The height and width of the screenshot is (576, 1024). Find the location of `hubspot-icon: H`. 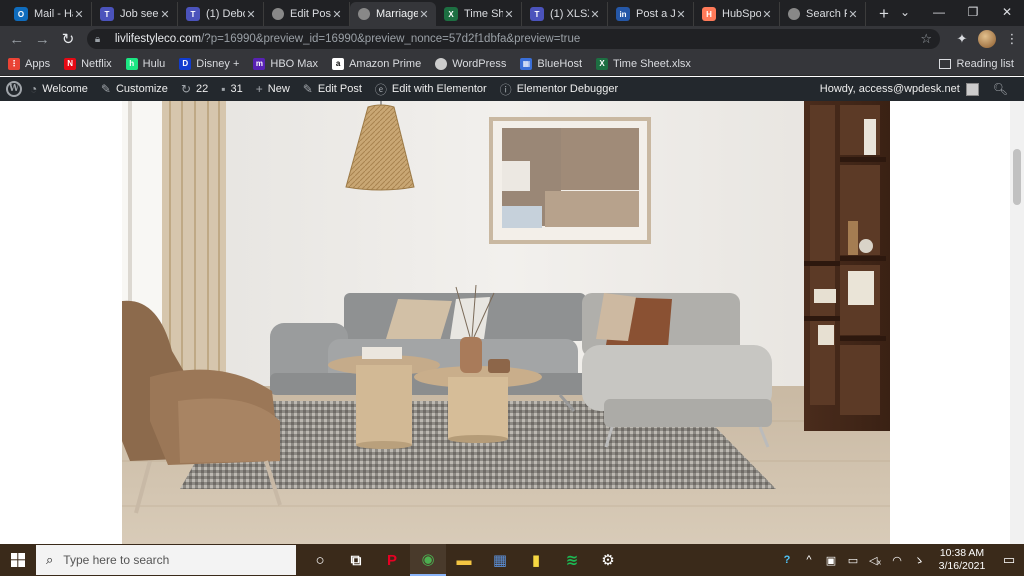

hubspot-icon: H is located at coordinates (709, 14).